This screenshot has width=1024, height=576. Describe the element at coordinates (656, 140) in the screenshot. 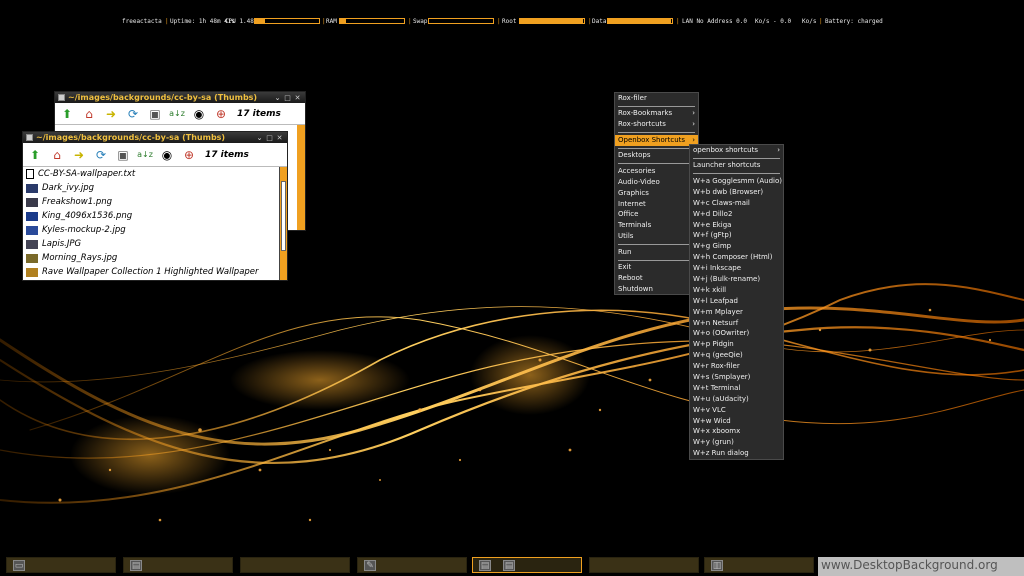

I see `menu-item-openbox-shortcuts: Openbox Shortcuts ›` at that location.